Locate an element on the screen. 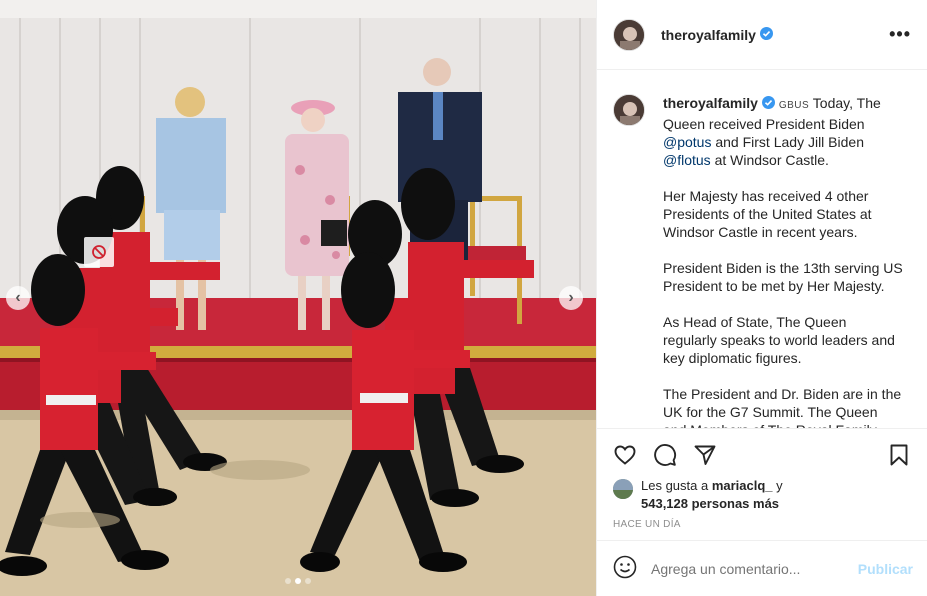 The width and height of the screenshot is (927, 596). save-bookmark-icon is located at coordinates (899, 455).